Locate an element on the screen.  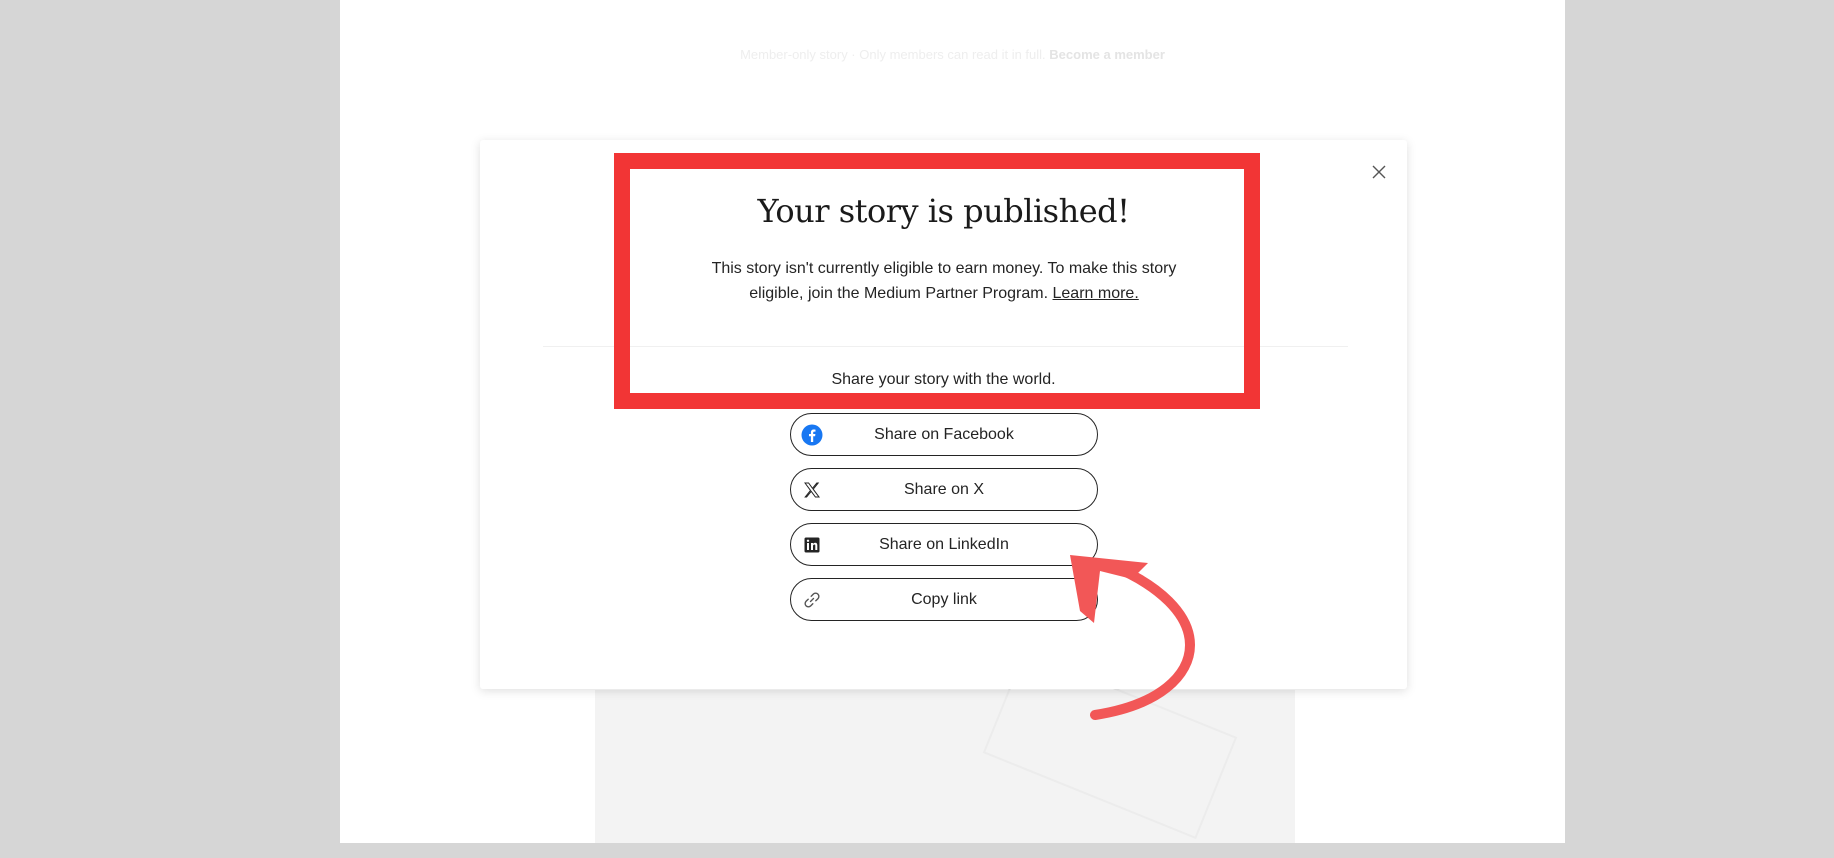
modal-title: Your story is published! is located at coordinates (943, 211).